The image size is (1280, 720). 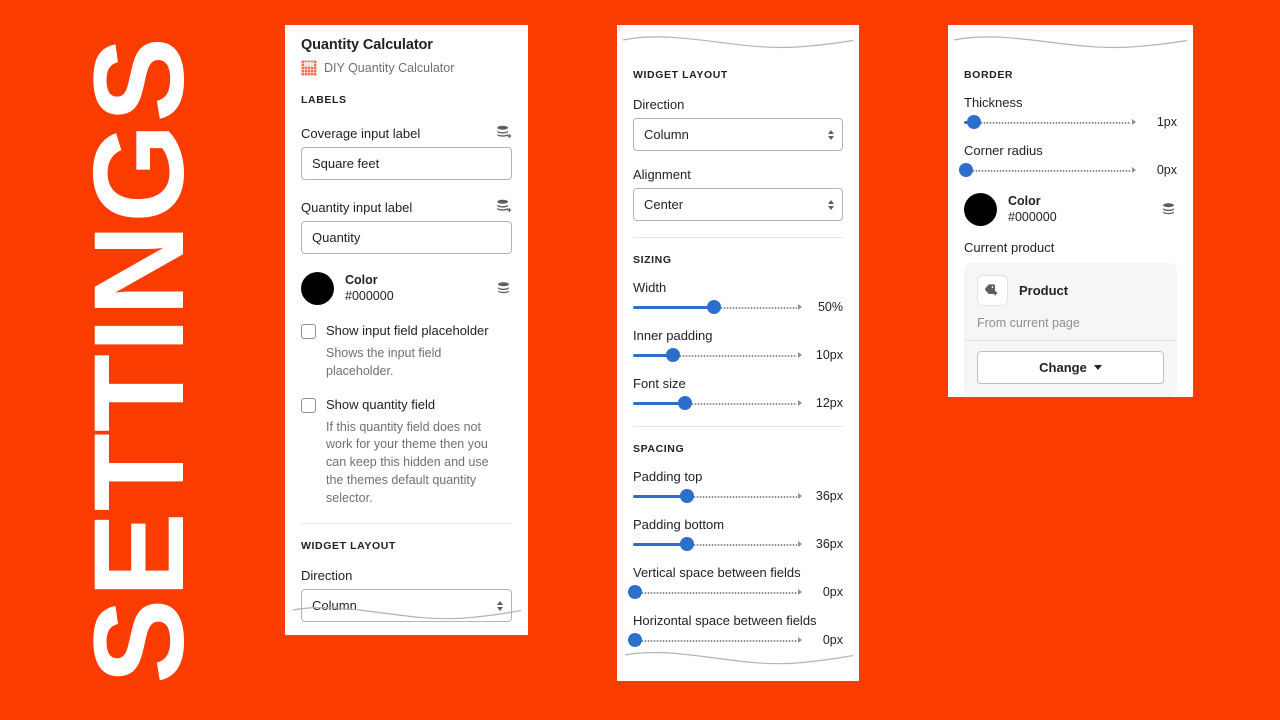 I want to click on sizing-slider-label-0: Width, so click(x=650, y=287).